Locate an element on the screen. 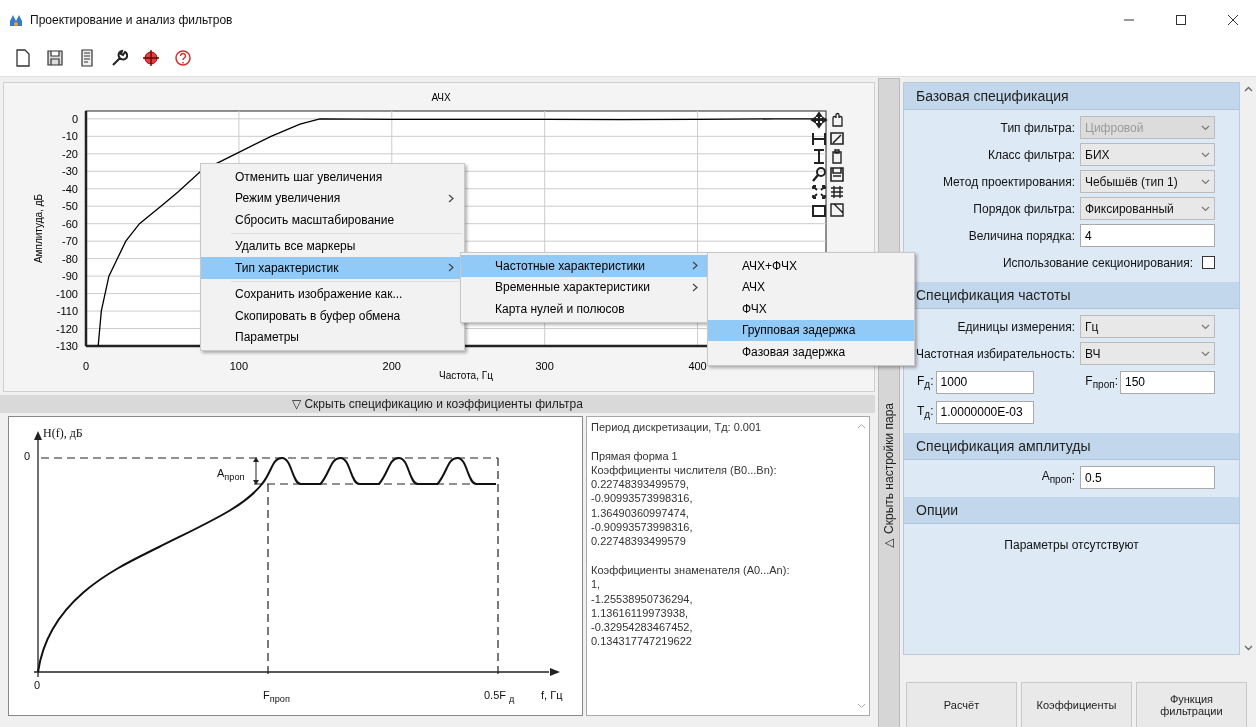 The height and width of the screenshot is (727, 1256). chart-title: АЧХ is located at coordinates (441, 97).